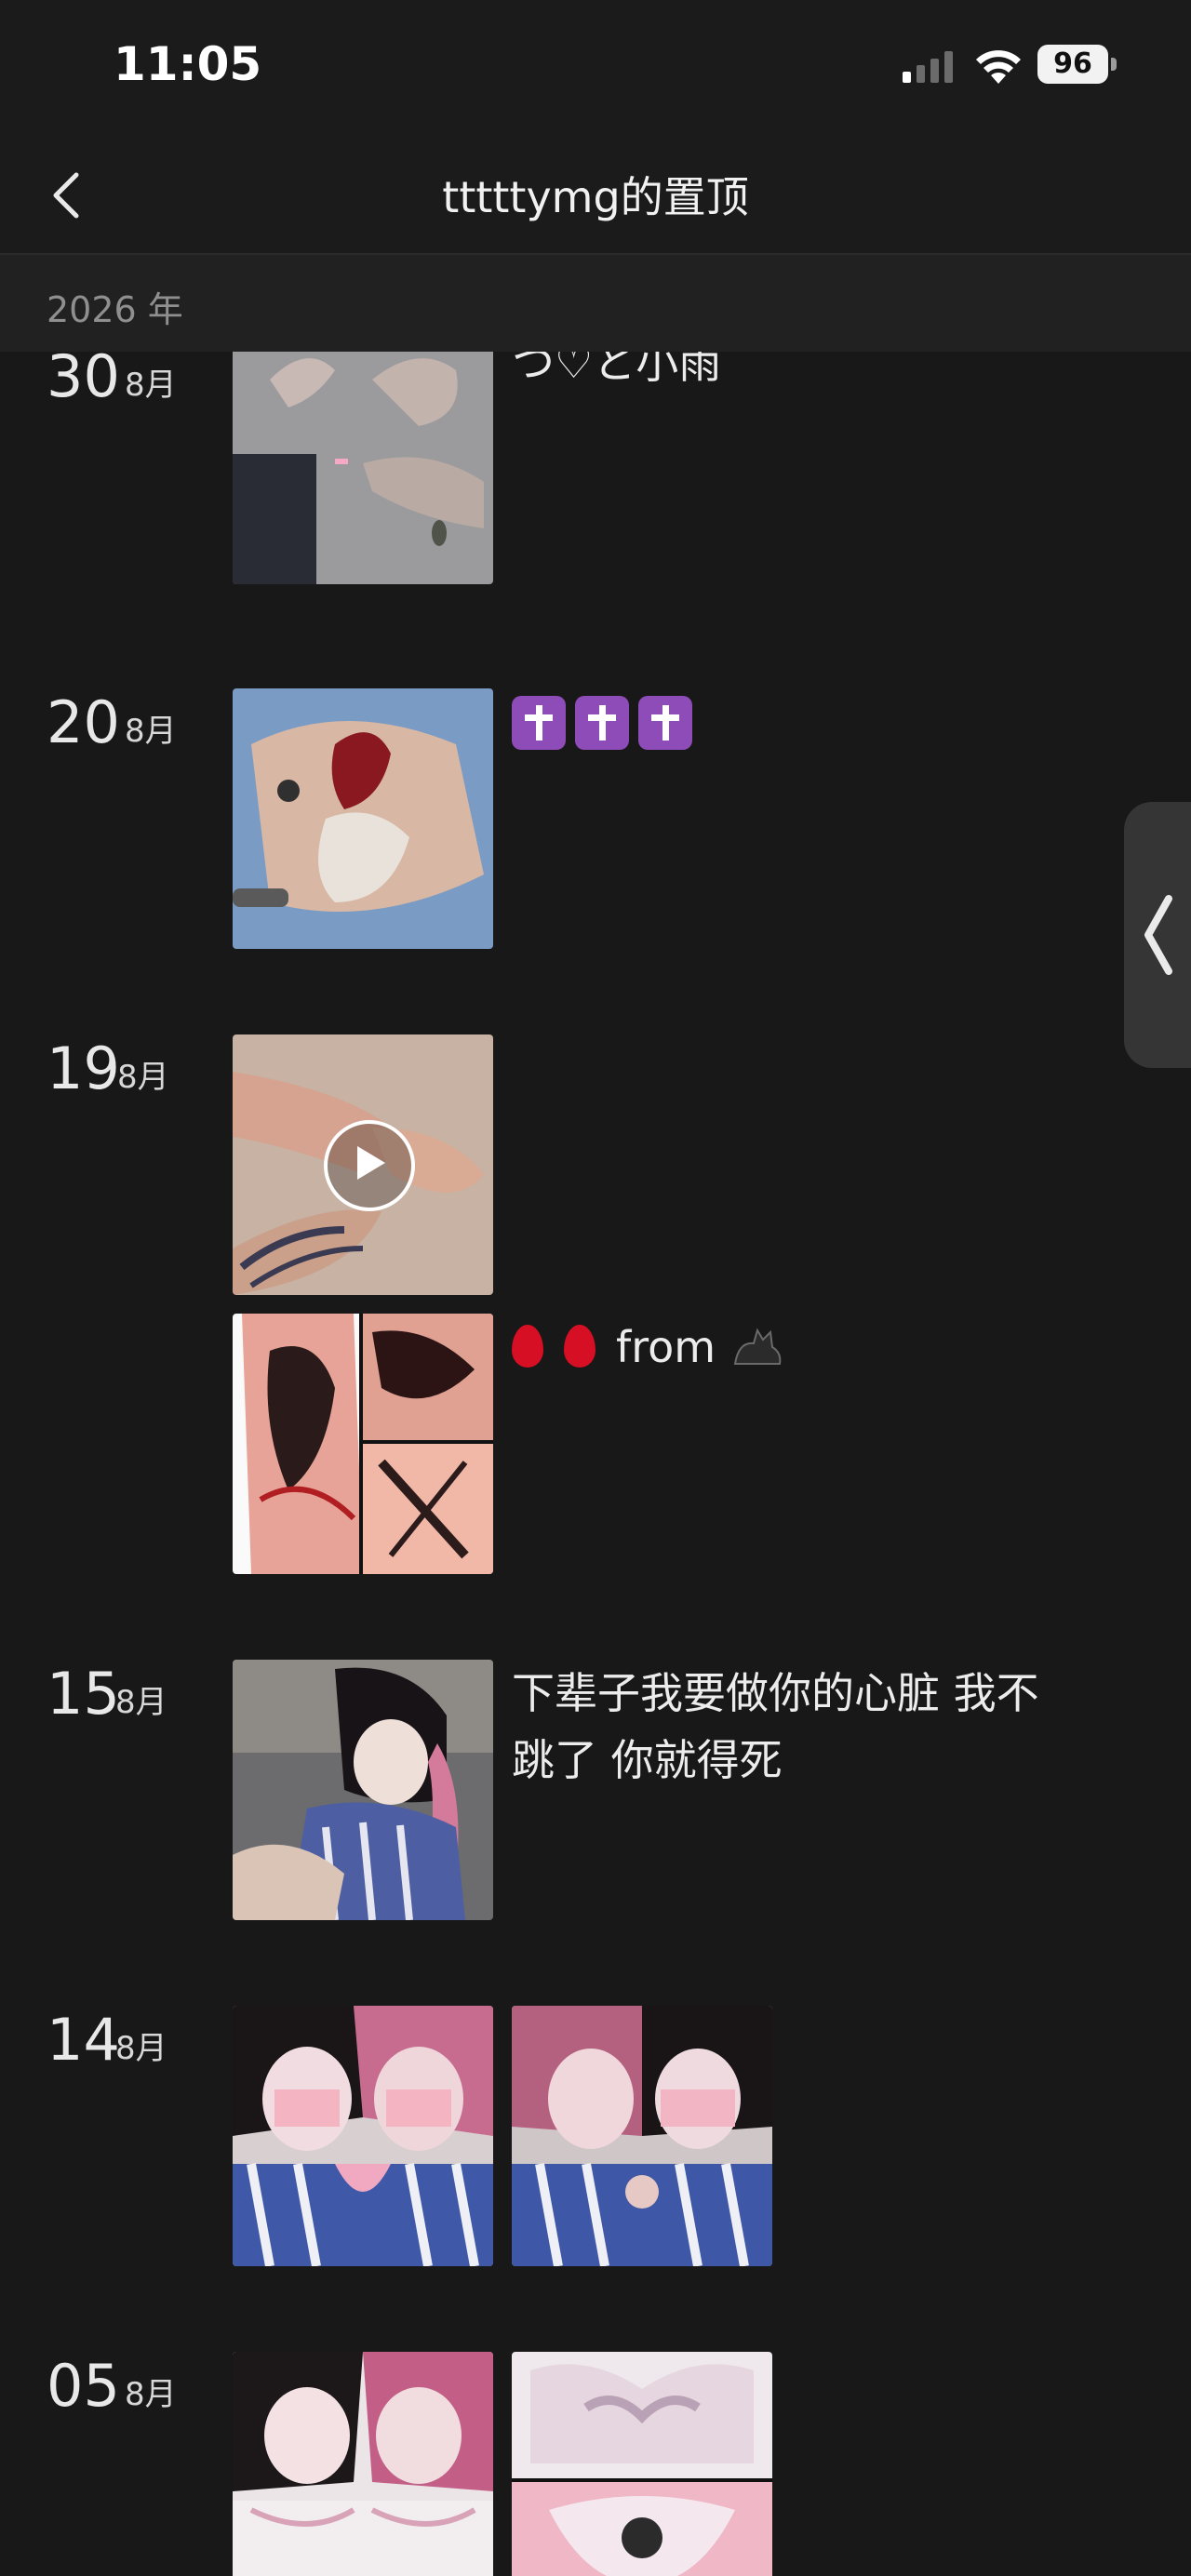 Image resolution: width=1191 pixels, height=2576 pixels. What do you see at coordinates (83, 2040) in the screenshot?
I see `entry-day: 14` at bounding box center [83, 2040].